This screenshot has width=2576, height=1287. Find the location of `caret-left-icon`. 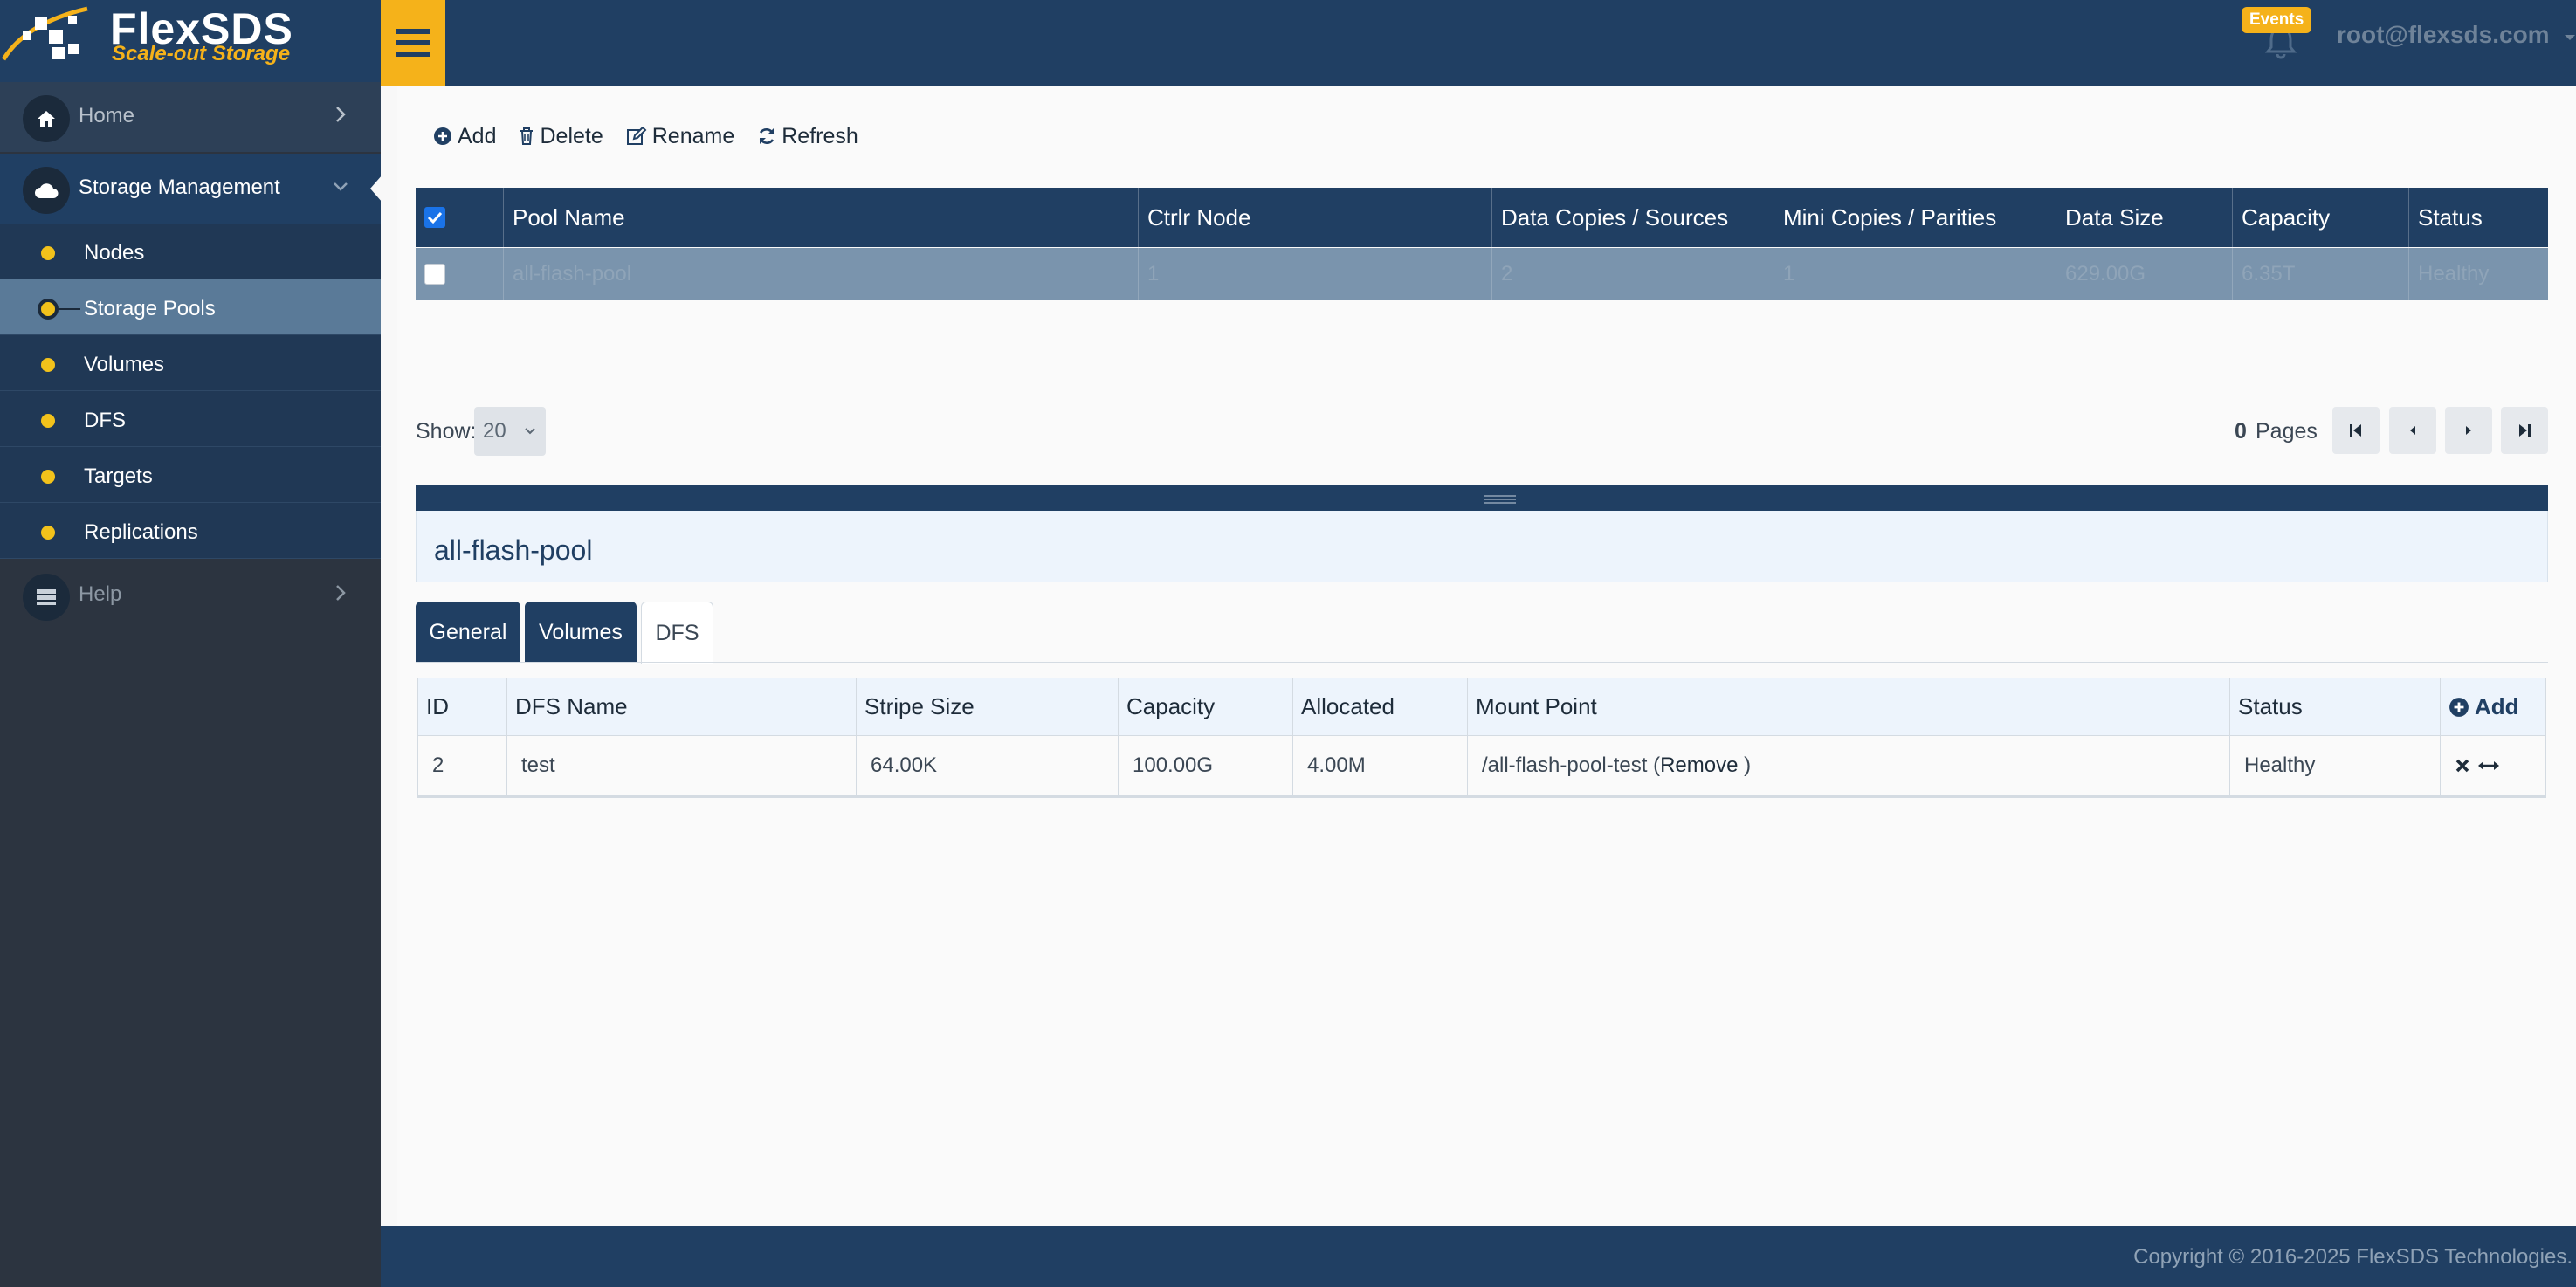

caret-left-icon is located at coordinates (2412, 430).